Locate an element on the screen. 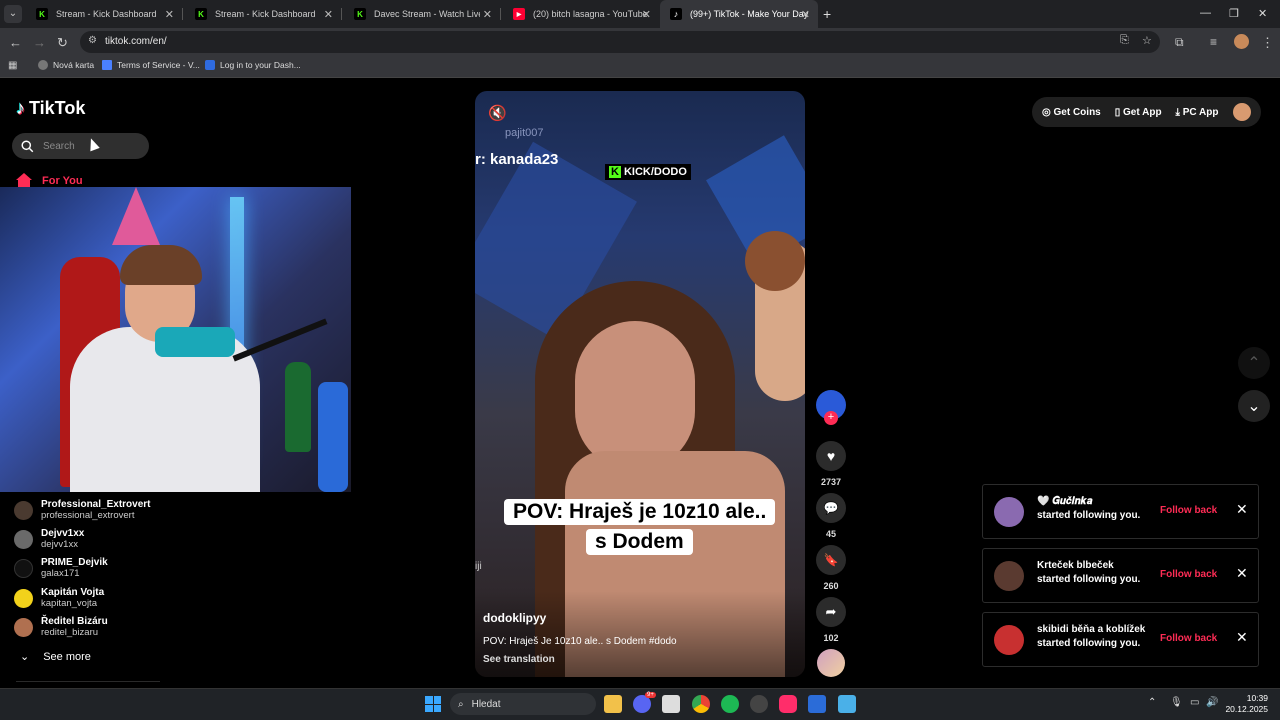  account-display-name: Ředitel Bizáru is located at coordinates (74, 621).